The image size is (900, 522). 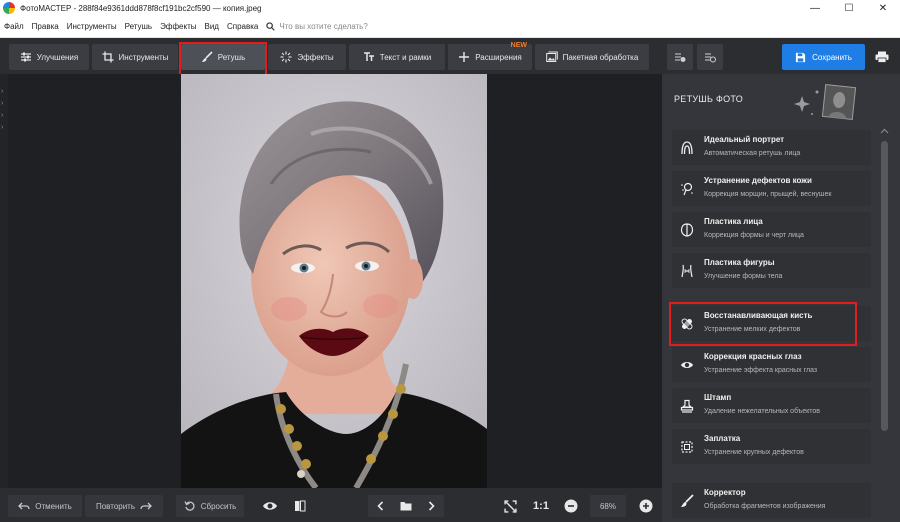 What do you see at coordinates (762, 411) in the screenshot?
I see `tool-subtitle: Удаление нежелательных объектов` at bounding box center [762, 411].